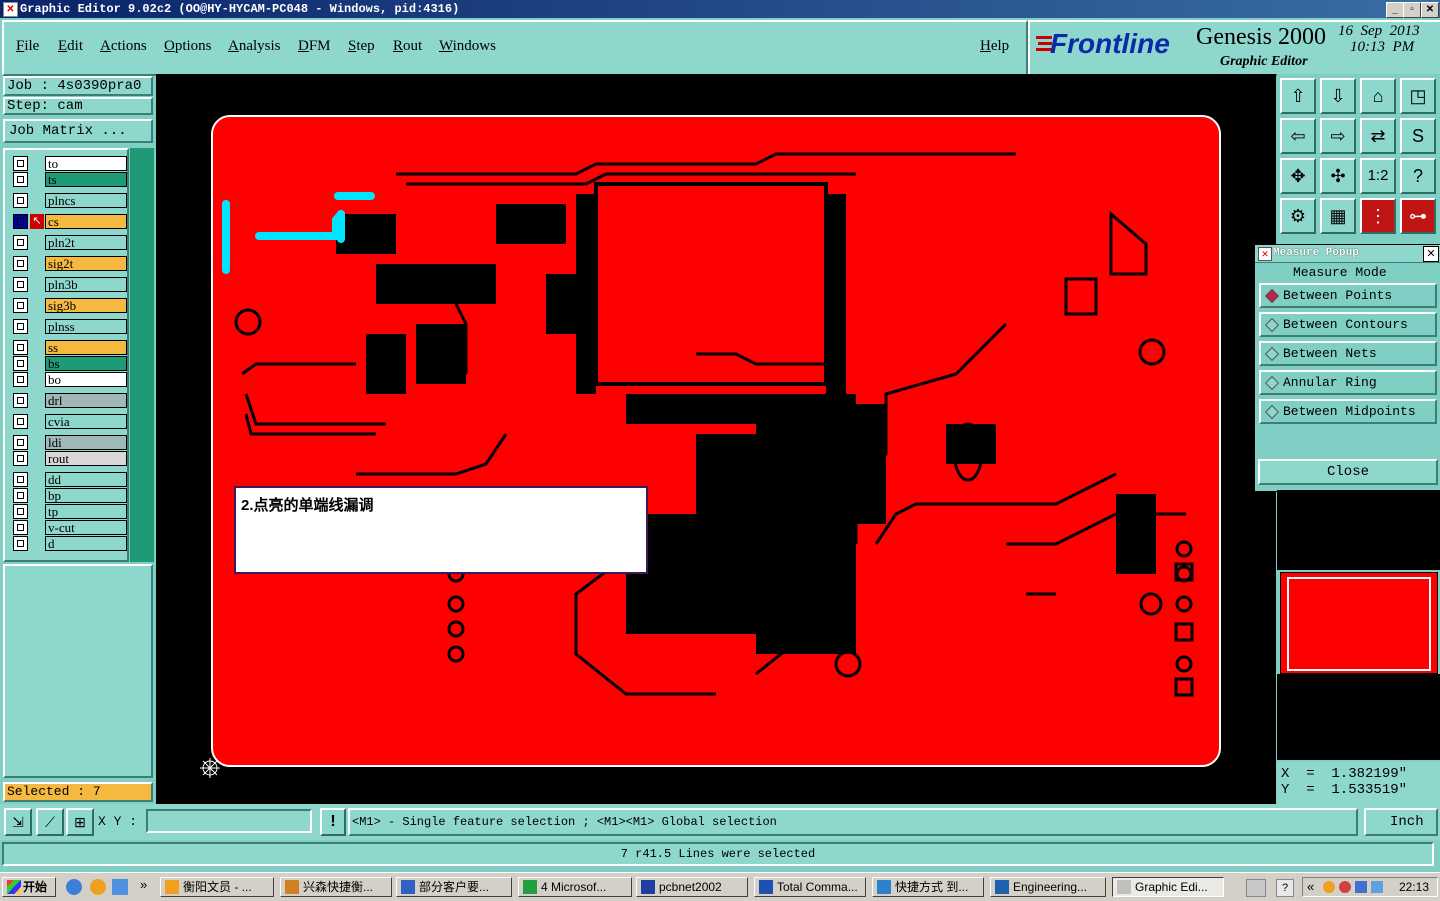  I want to click on layer-name: ts, so click(86, 179).